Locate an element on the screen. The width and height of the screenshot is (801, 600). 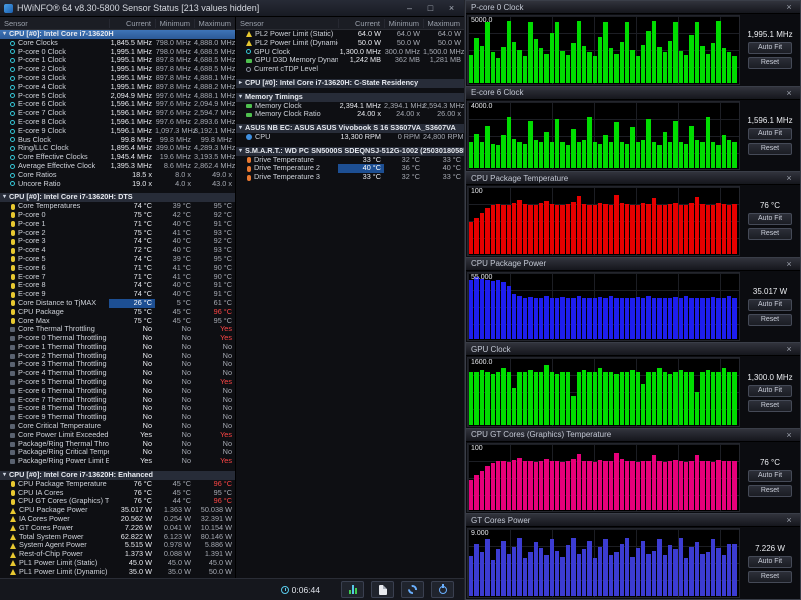
sensor-row: Core Critical Temperature No No No is located at coordinates (117, 426).